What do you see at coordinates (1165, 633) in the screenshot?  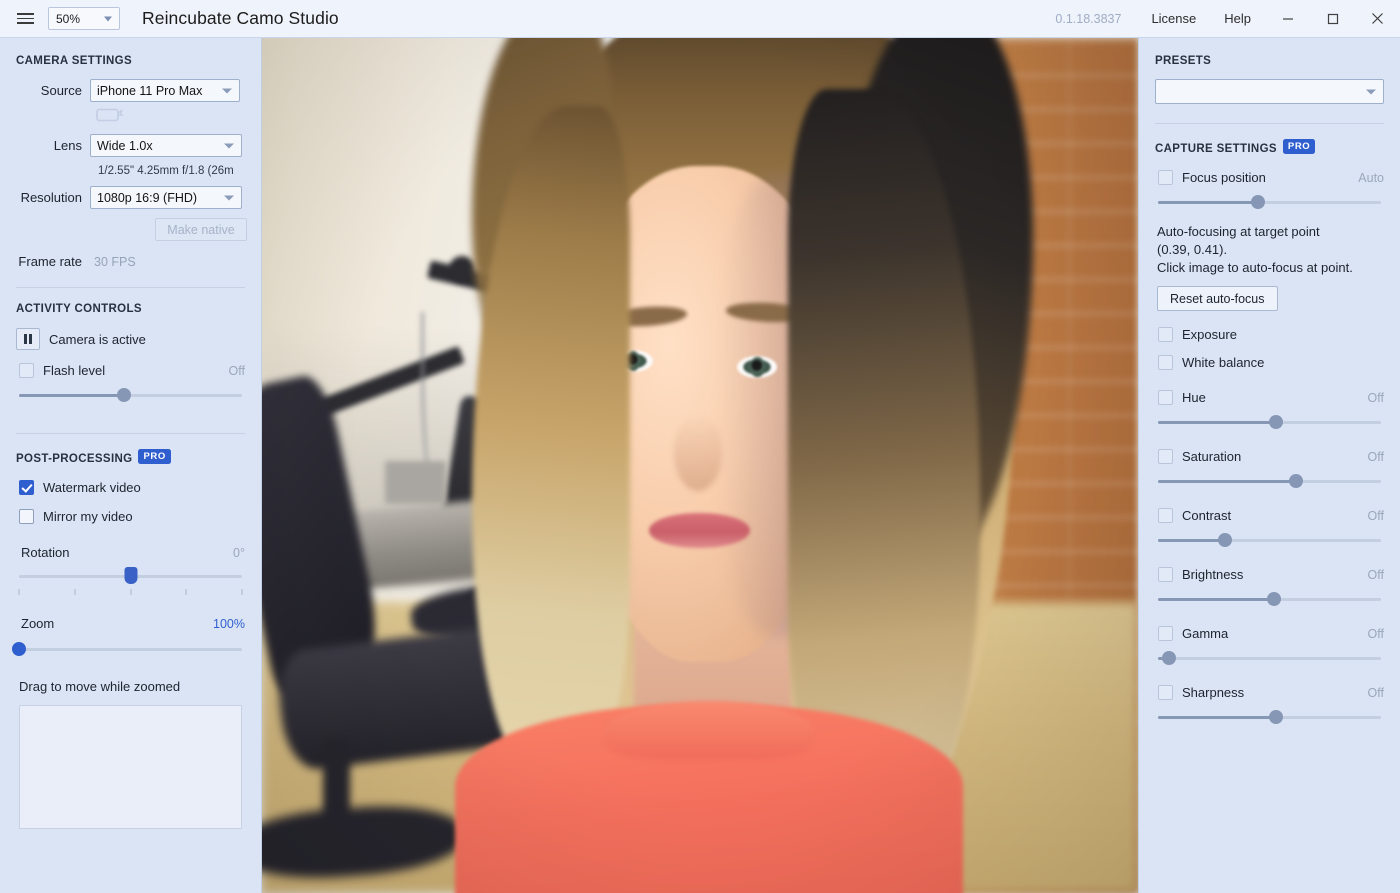 I see `gamma-checkbox` at bounding box center [1165, 633].